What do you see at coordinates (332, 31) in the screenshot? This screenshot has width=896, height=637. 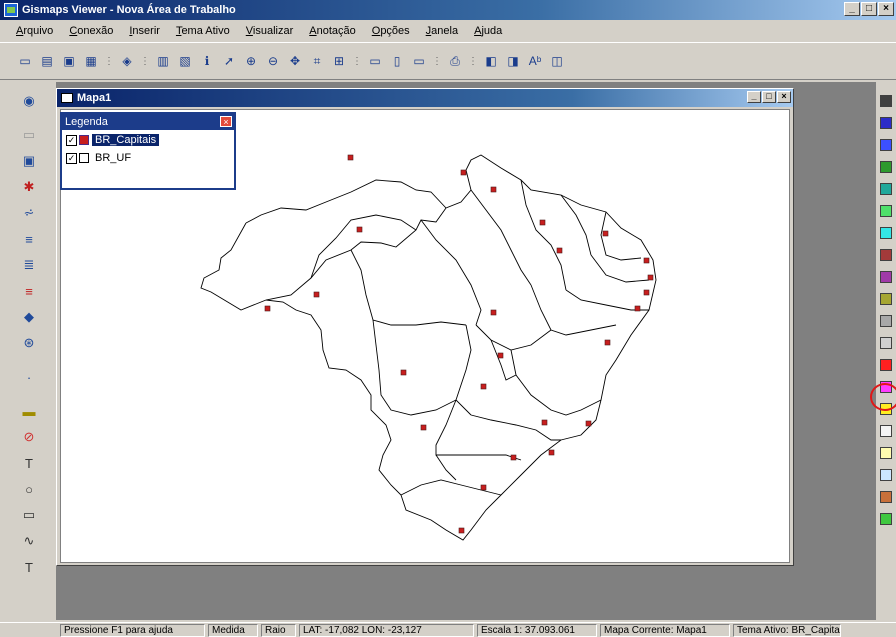 I see `menu-anotacao: Anotação` at bounding box center [332, 31].